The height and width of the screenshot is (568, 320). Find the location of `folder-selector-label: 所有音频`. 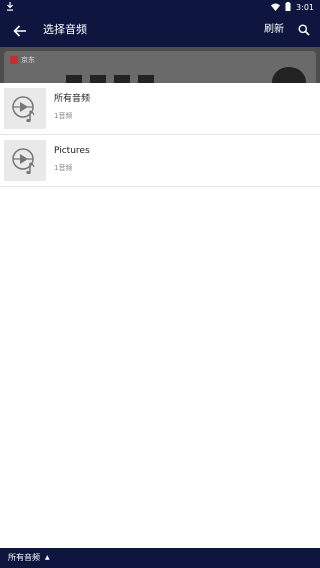

folder-selector-label: 所有音频 is located at coordinates (24, 558).